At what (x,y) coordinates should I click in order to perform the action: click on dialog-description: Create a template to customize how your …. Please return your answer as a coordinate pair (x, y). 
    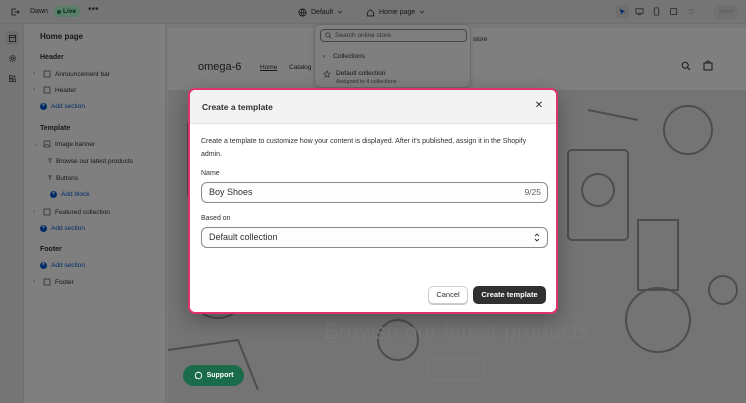
    Looking at the image, I should click on (364, 148).